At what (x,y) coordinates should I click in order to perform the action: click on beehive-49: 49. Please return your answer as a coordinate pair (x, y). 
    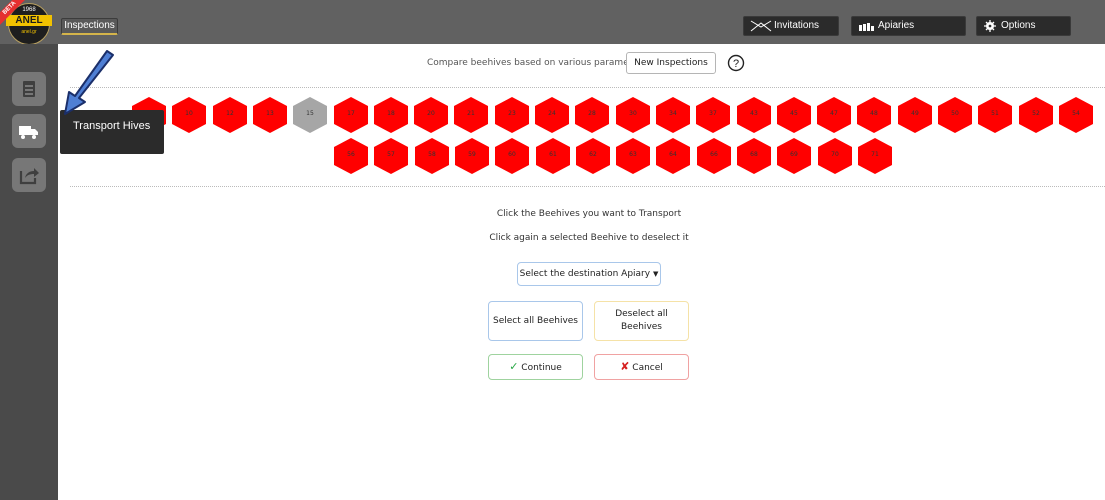
    Looking at the image, I should click on (915, 115).